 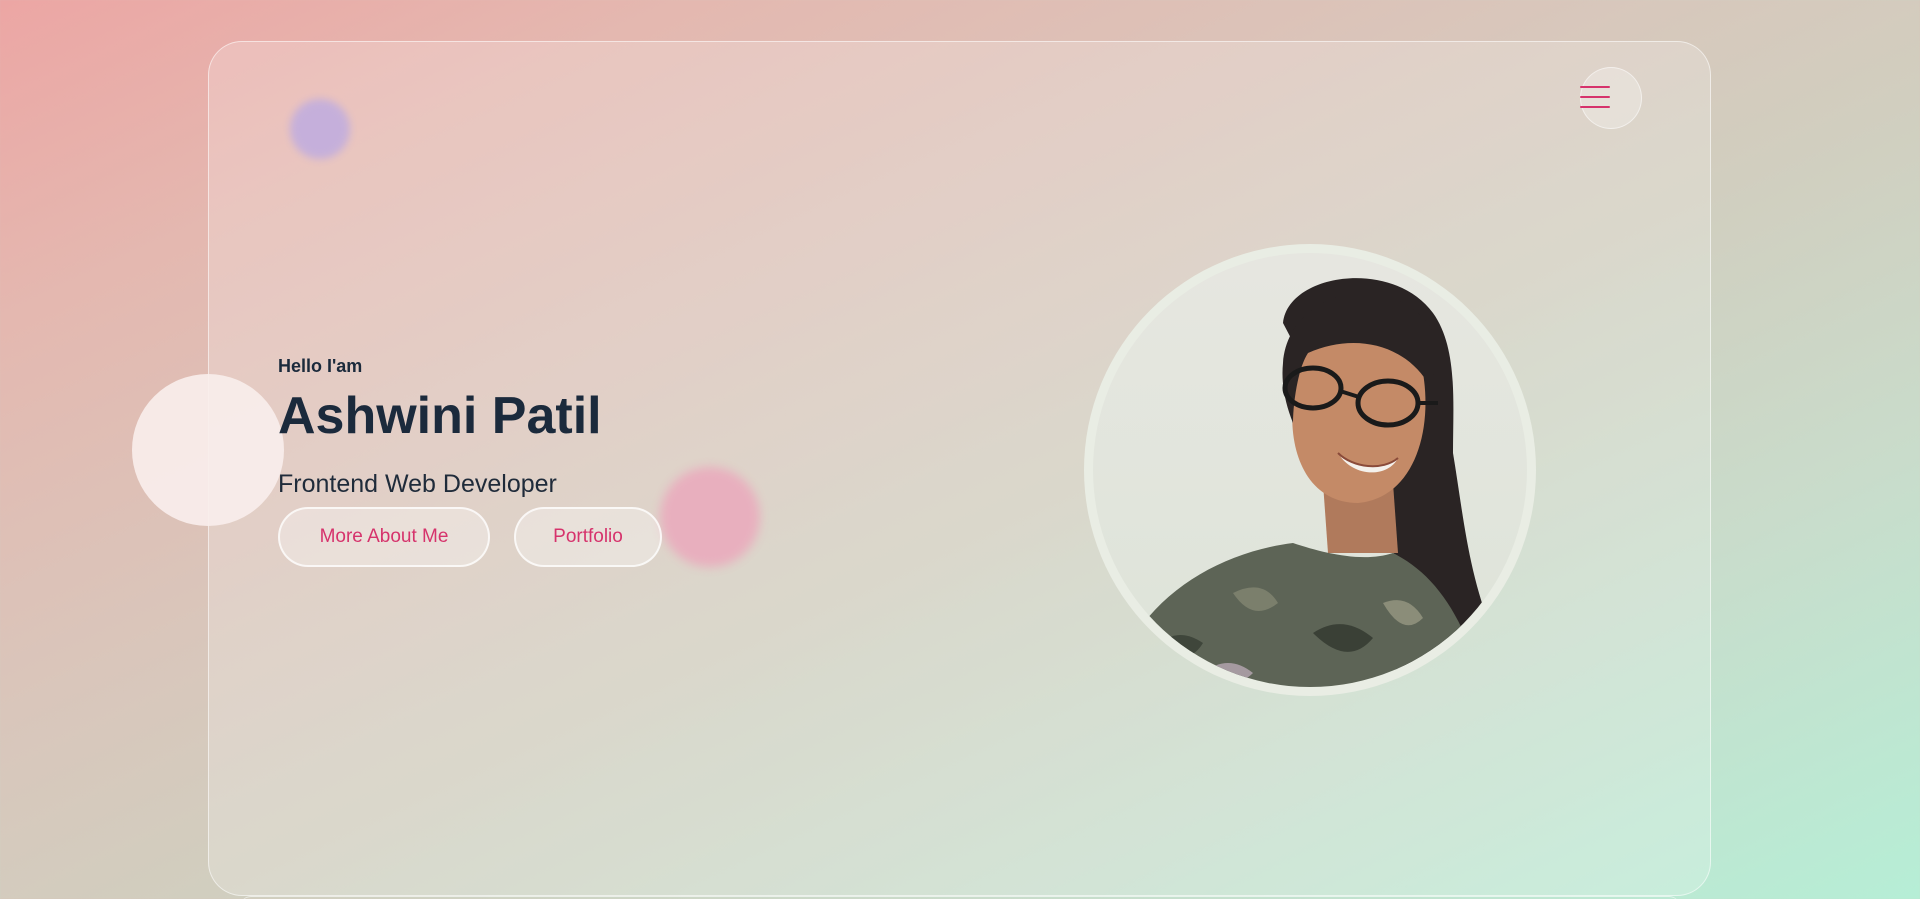 I want to click on profile-photo, so click(x=1310, y=470).